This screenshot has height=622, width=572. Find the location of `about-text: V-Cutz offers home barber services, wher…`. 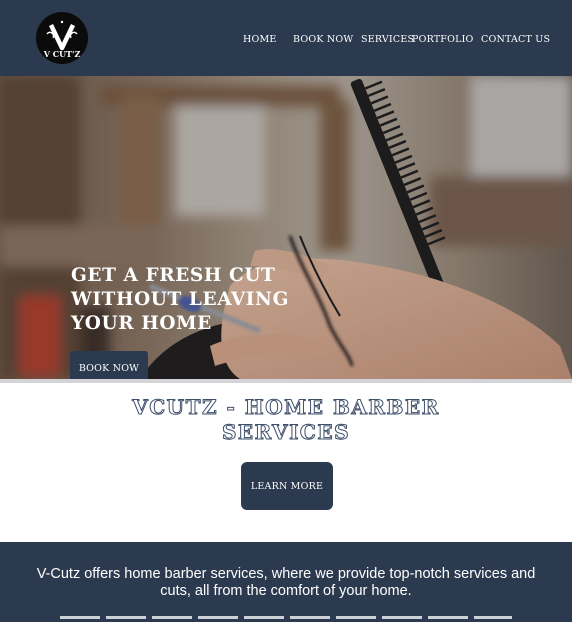

about-text: V-Cutz offers home barber services, wher… is located at coordinates (286, 582).